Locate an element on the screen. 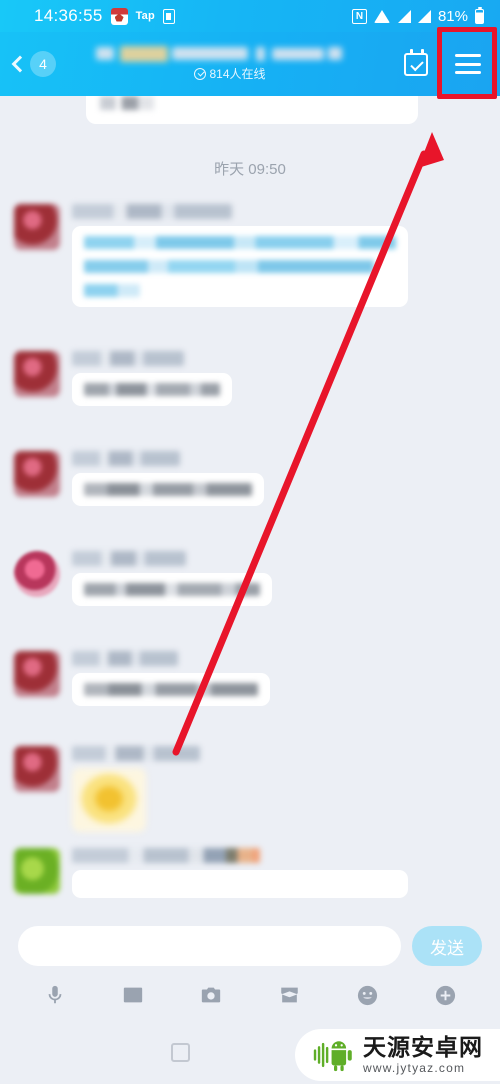  hamburger-menu-button is located at coordinates (468, 64).